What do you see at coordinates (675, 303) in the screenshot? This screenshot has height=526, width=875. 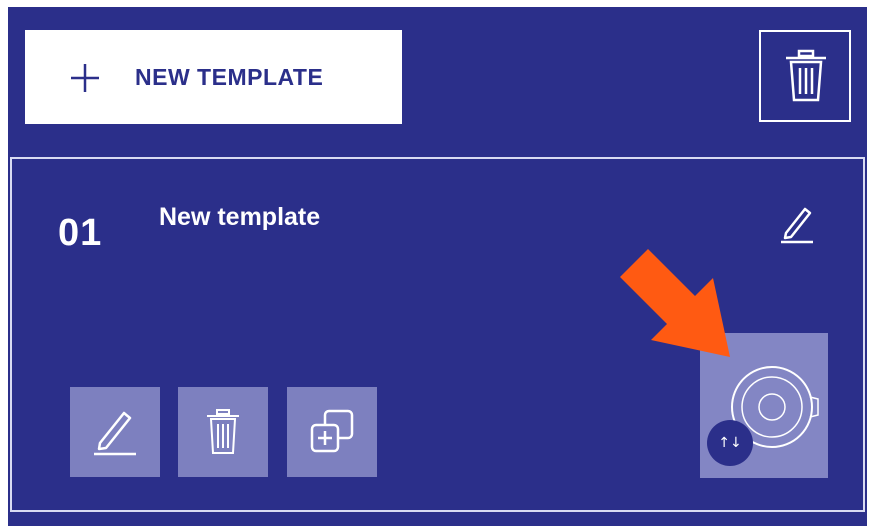 I see `highlight-arrow-icon` at bounding box center [675, 303].